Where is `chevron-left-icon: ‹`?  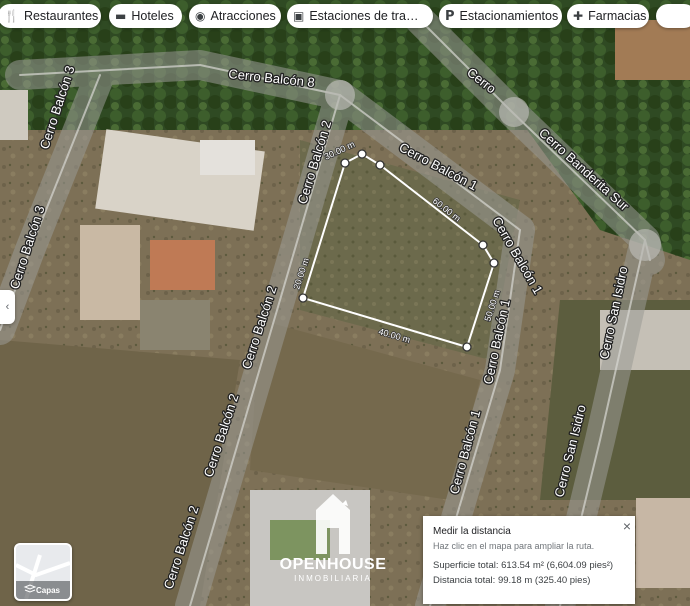 chevron-left-icon: ‹ is located at coordinates (7, 307).